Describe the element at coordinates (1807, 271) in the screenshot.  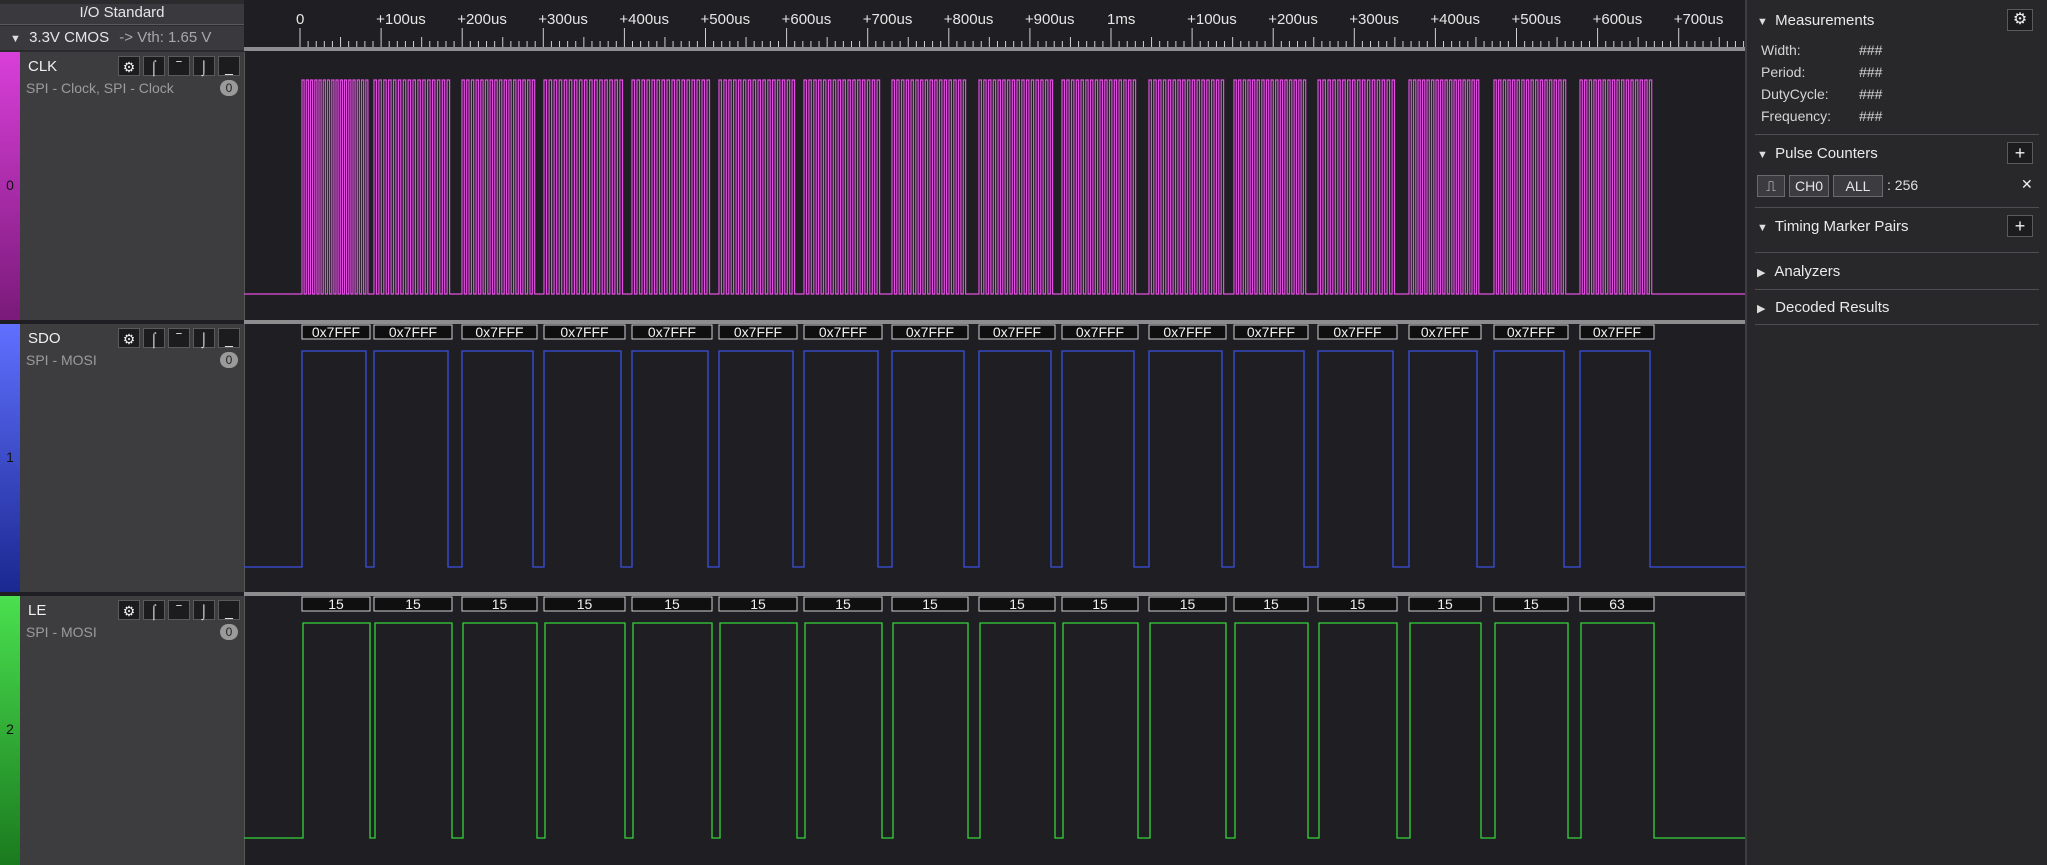
I see `analyzers-title: Analyzers` at that location.